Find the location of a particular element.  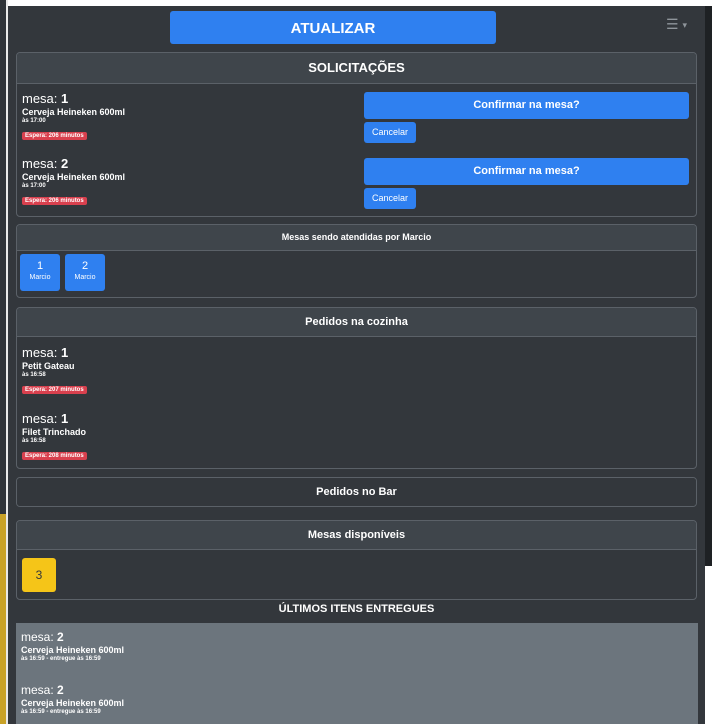

left-edge is located at coordinates (4, 362).